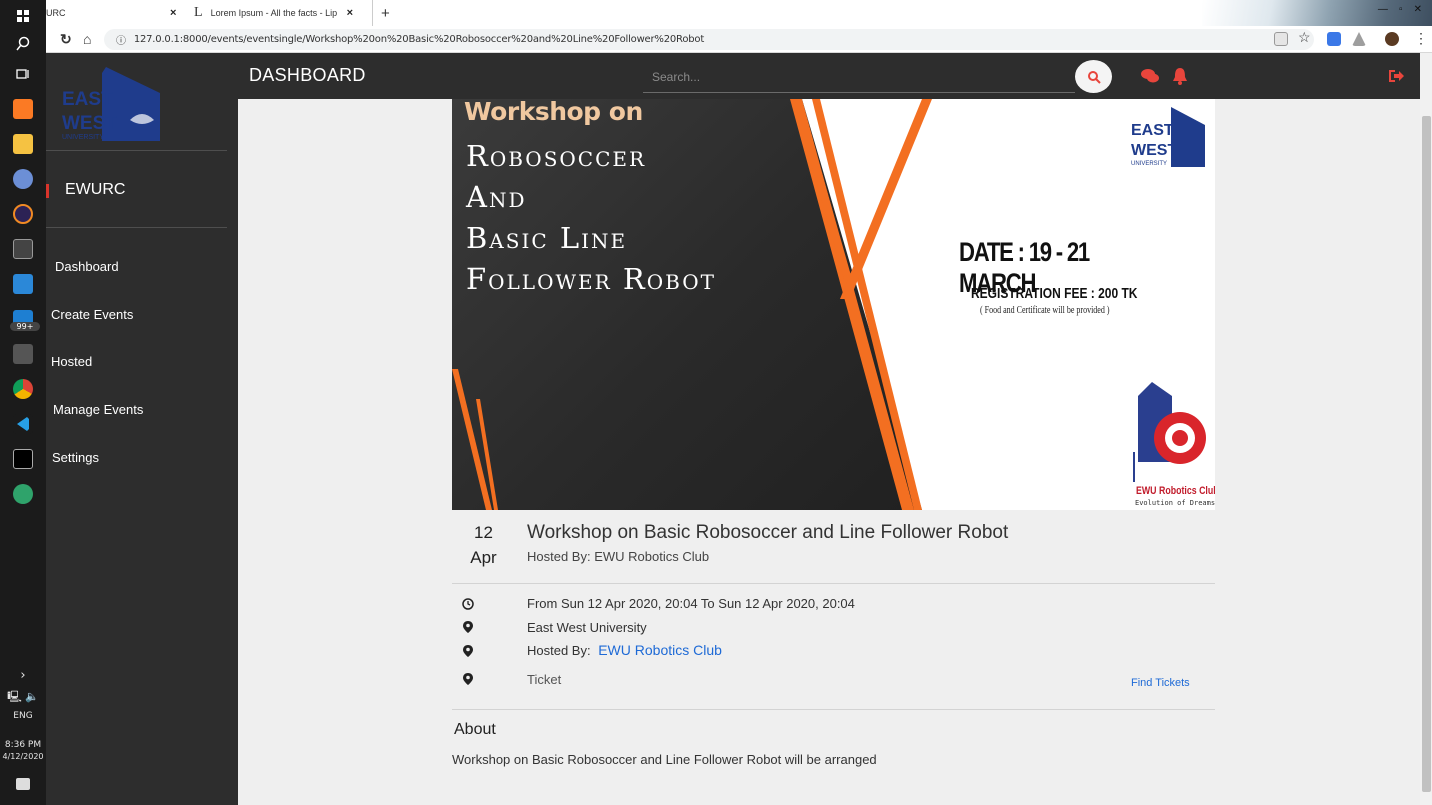  I want to click on window-controls: — ▫ ✕, so click(1400, 9).